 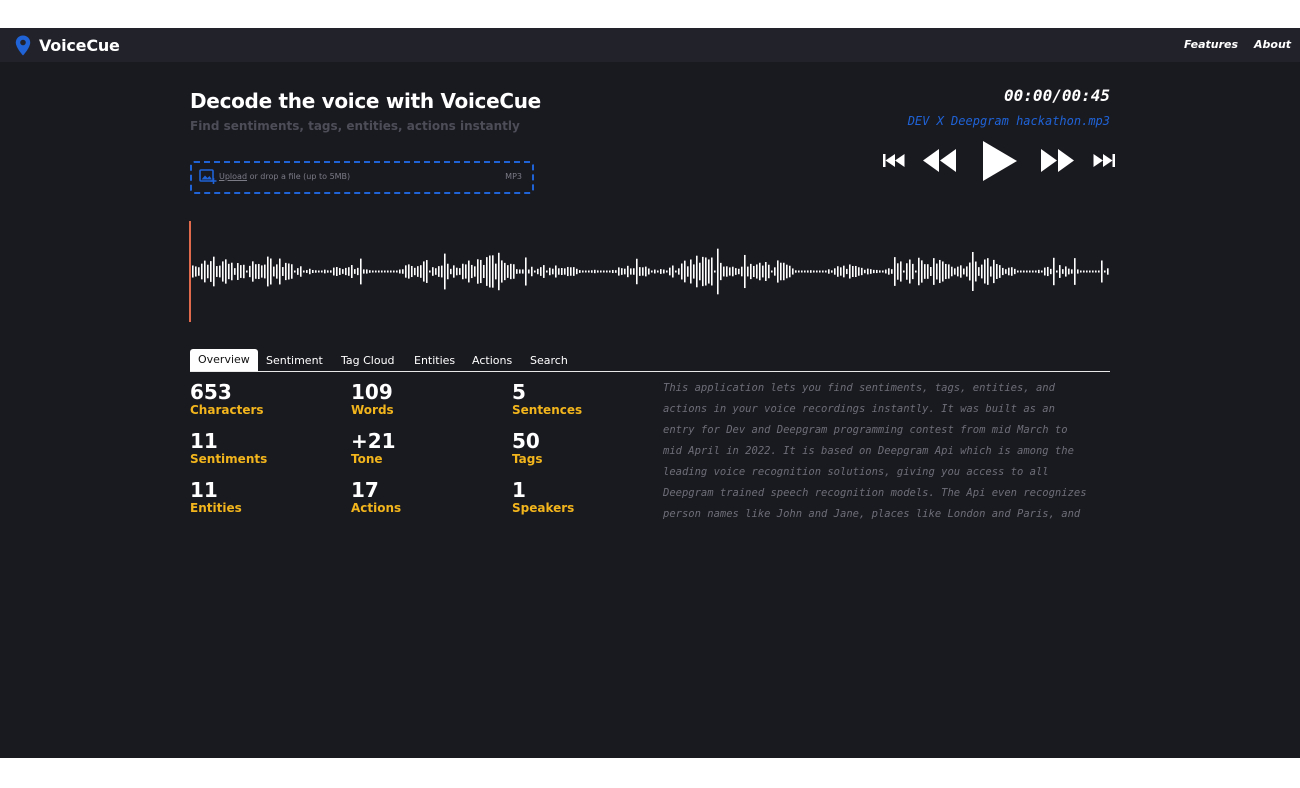 I want to click on upload-dropzone: Upload or drop a file (up to 5MB) MP3, so click(x=362, y=177).